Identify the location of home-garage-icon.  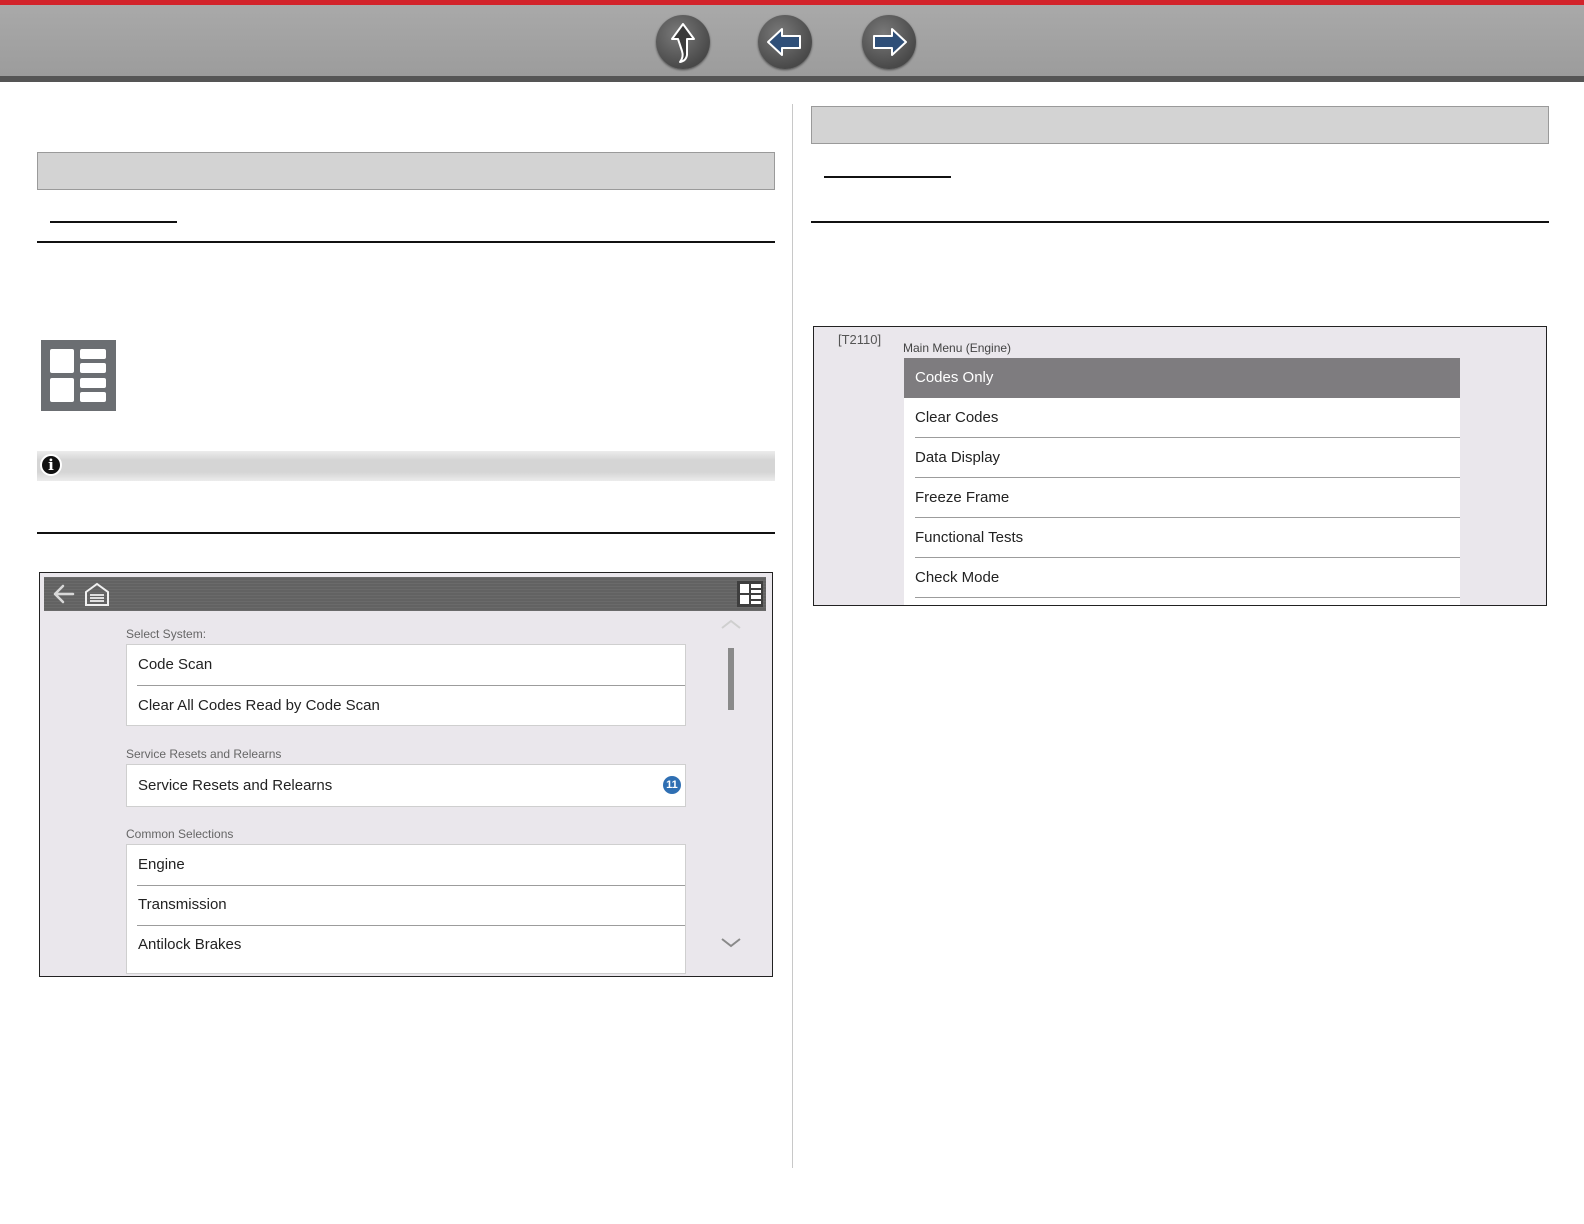
(97, 594).